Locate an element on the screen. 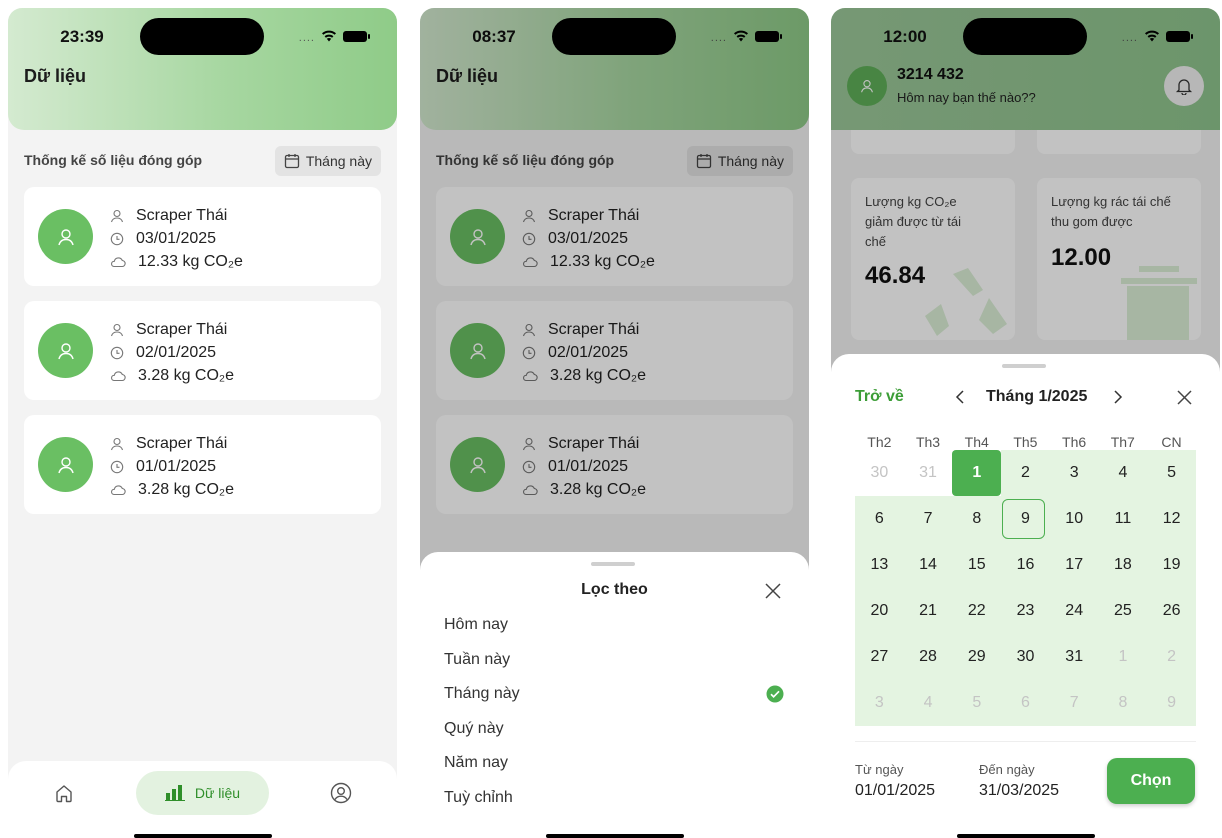 The height and width of the screenshot is (838, 1222). option-today: Hôm nay is located at coordinates (476, 625).